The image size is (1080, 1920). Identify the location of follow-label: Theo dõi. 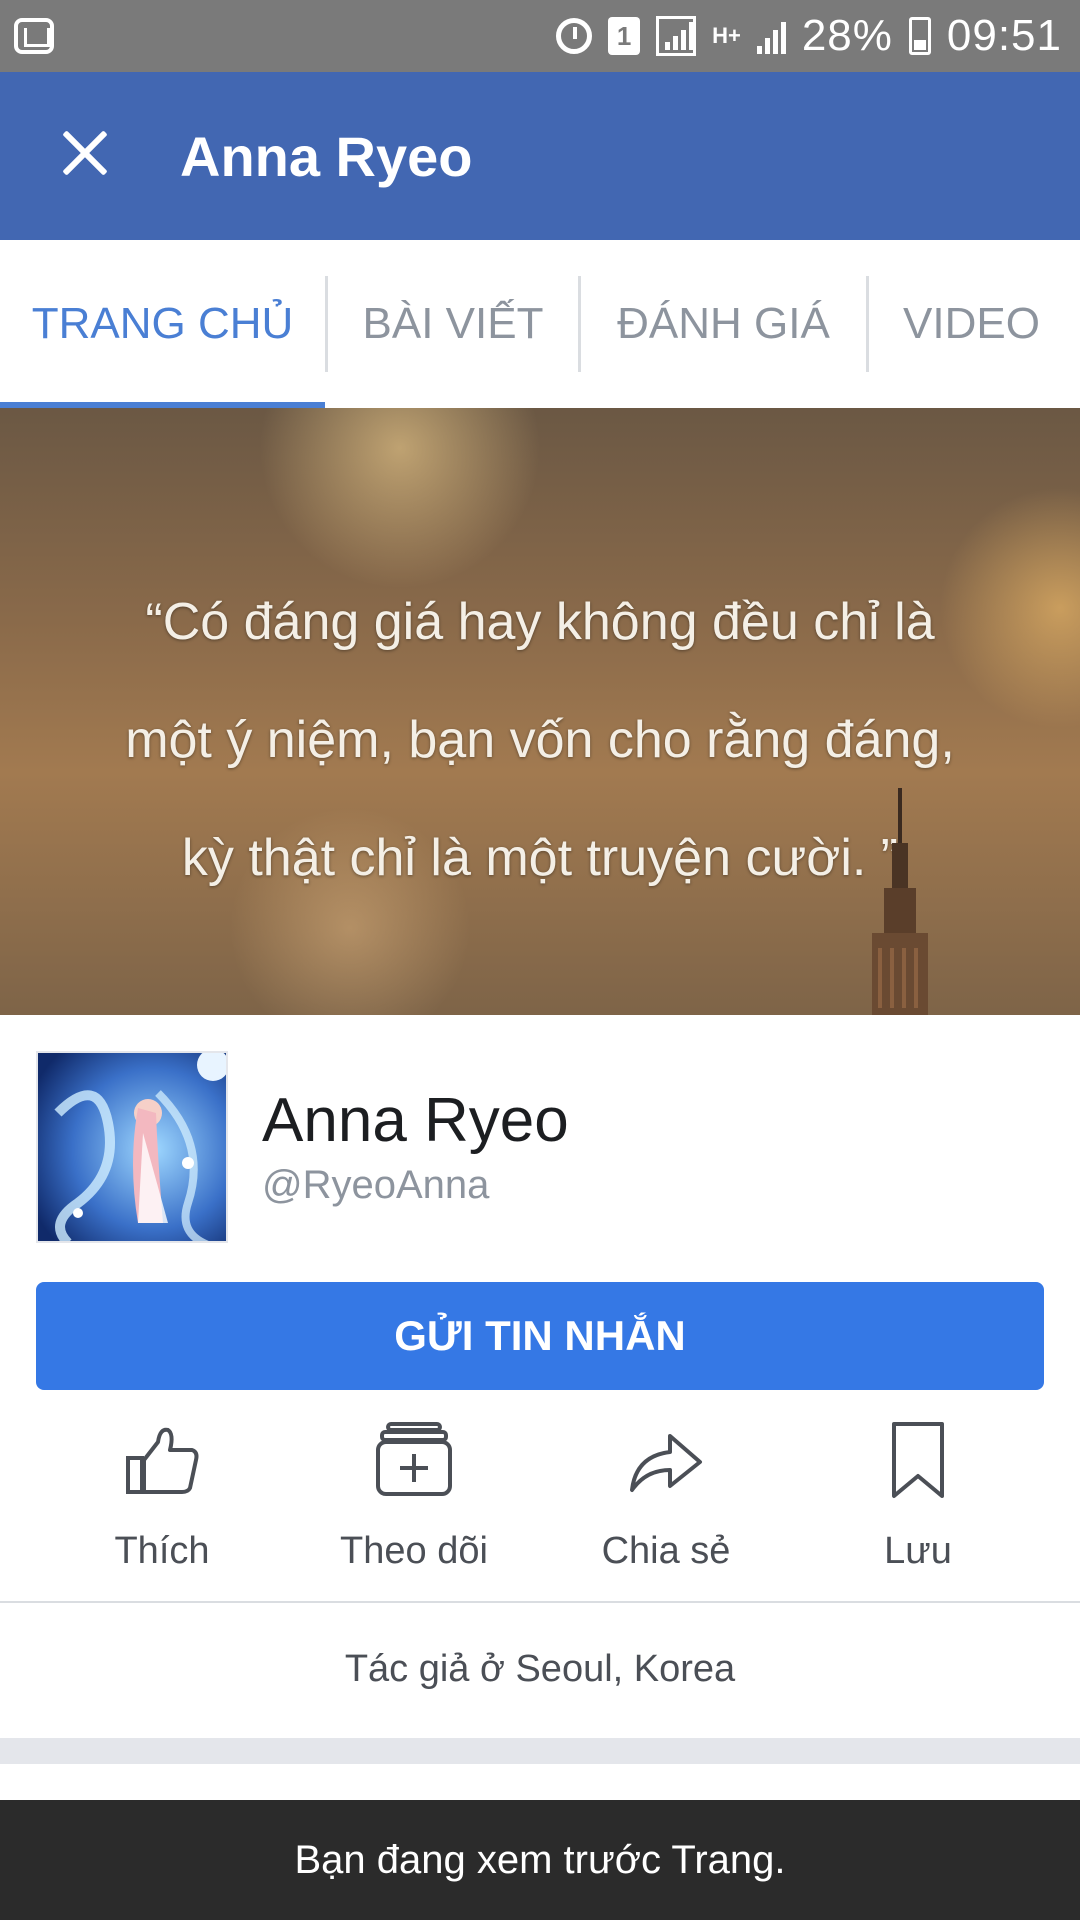
(414, 1551).